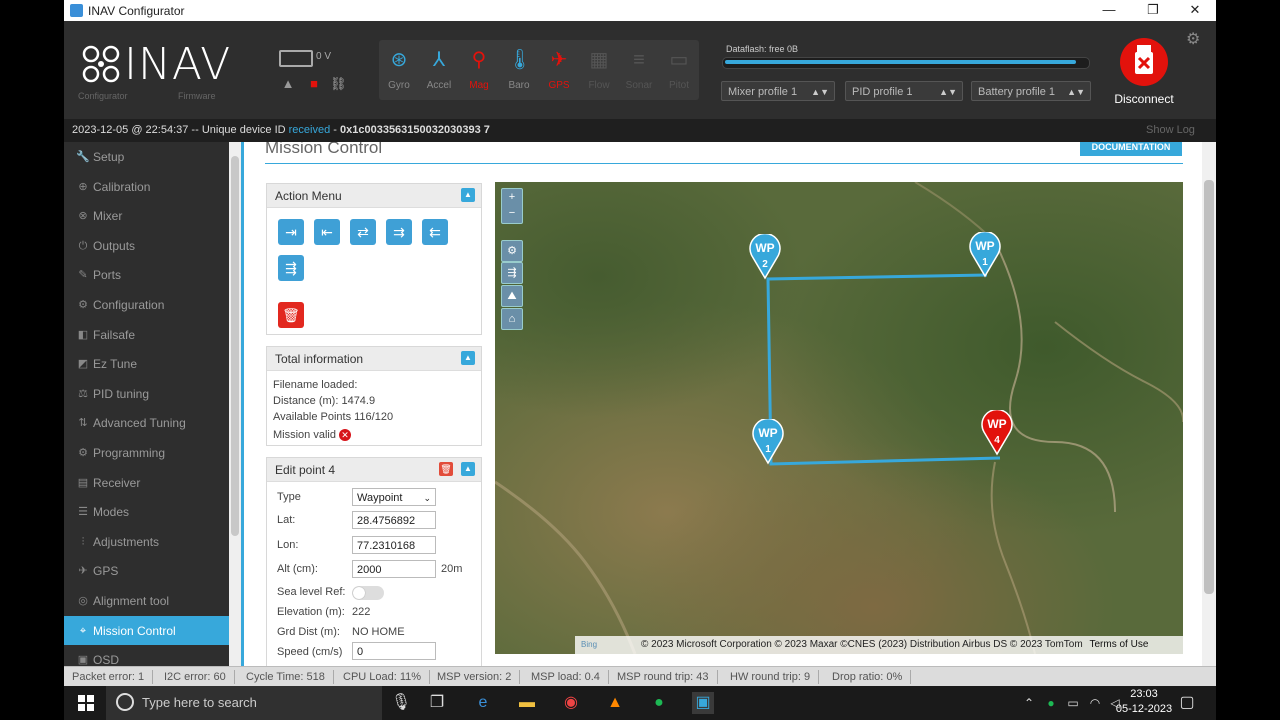 The height and width of the screenshot is (720, 1280). What do you see at coordinates (338, 83) in the screenshot?
I see `link-icon: ⛓` at bounding box center [338, 83].